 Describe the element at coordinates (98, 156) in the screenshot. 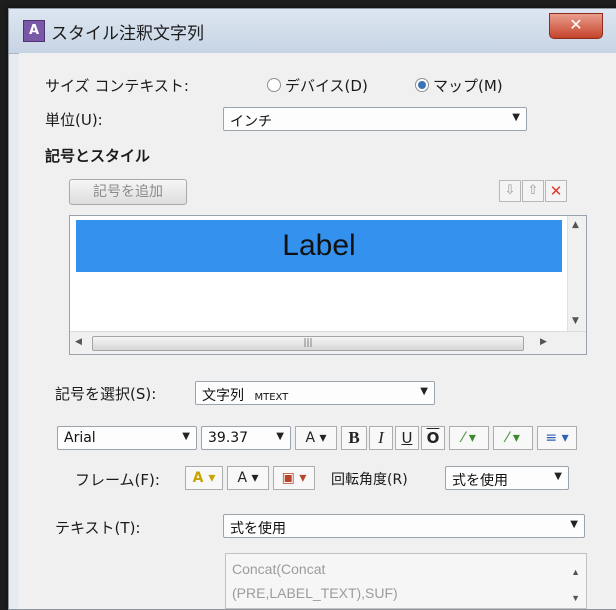

I see `symbols-heading: 記号とスタイル` at that location.